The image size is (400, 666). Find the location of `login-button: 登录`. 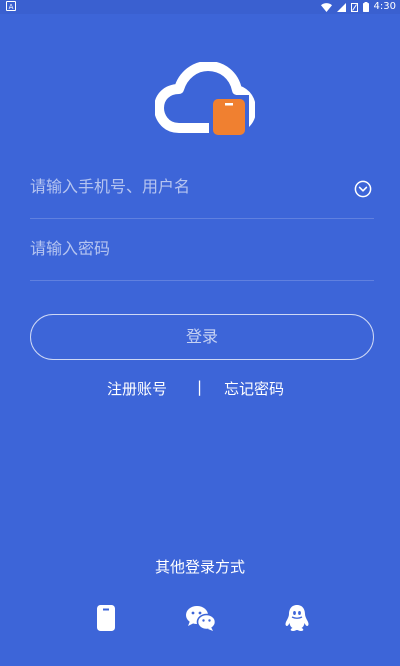

login-button: 登录 is located at coordinates (202, 337).